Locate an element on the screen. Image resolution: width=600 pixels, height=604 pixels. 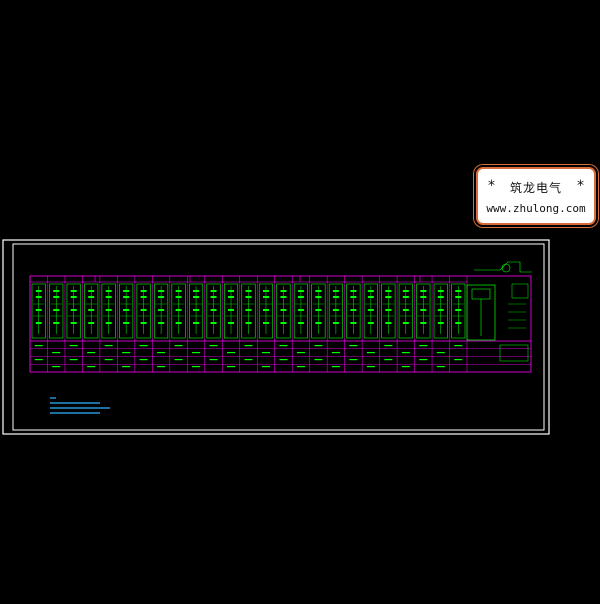
zhulong-watermark-logo: * 筑龙电气 * www.zhulong.com is located at coordinates (536, 196).